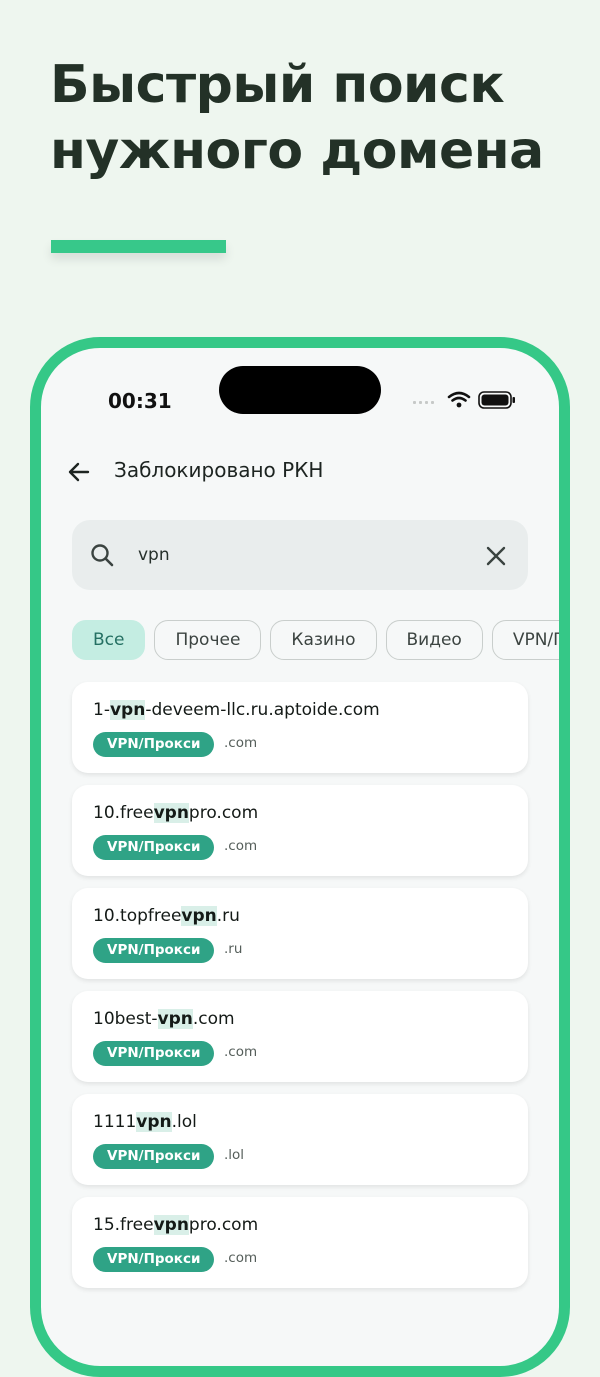 This screenshot has height=1377, width=600. What do you see at coordinates (496, 400) in the screenshot?
I see `battery-icon` at bounding box center [496, 400].